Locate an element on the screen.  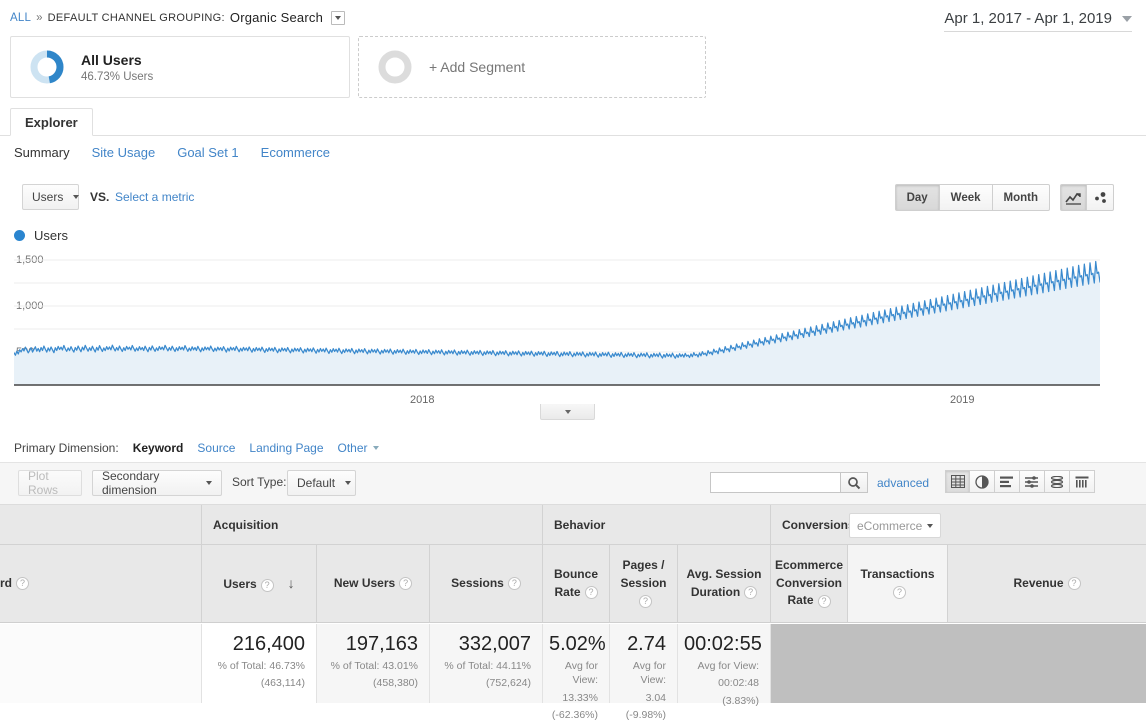
granularity-day: Day is located at coordinates (917, 197).